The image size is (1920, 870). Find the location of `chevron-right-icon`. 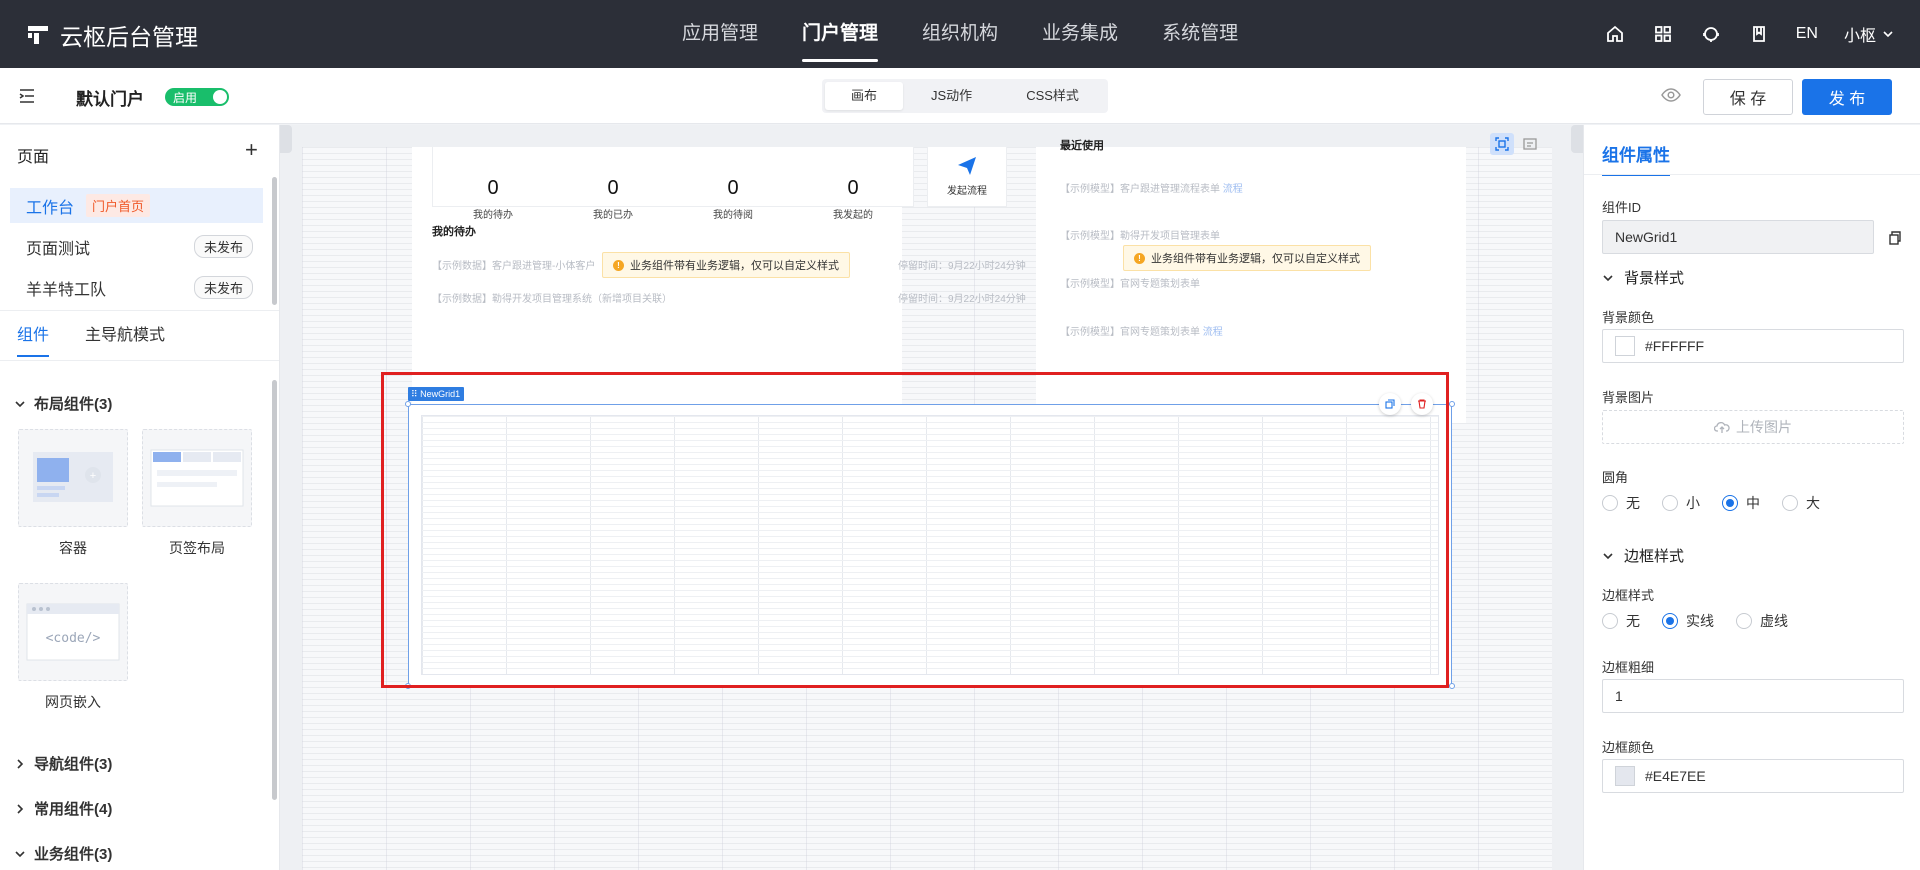

chevron-right-icon is located at coordinates (20, 763).